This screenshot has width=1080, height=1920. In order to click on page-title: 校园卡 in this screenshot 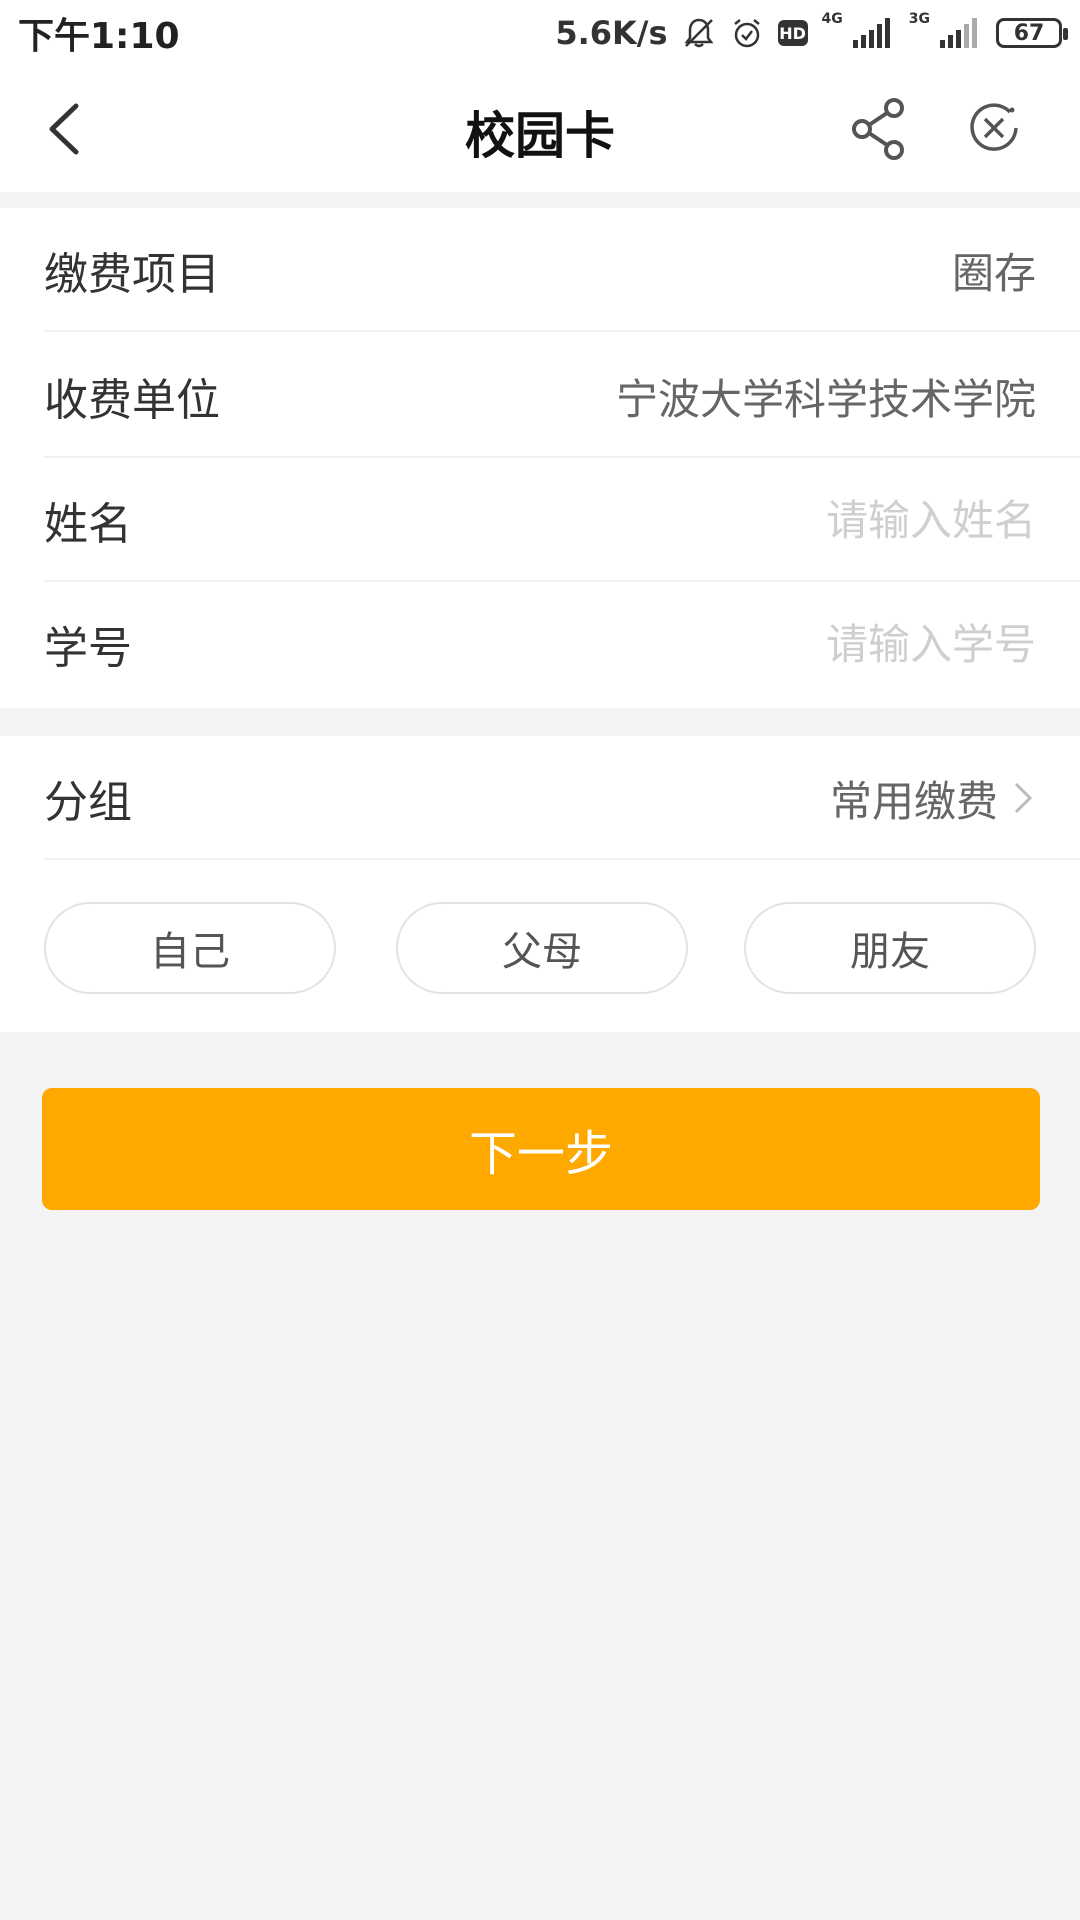, I will do `click(540, 136)`.